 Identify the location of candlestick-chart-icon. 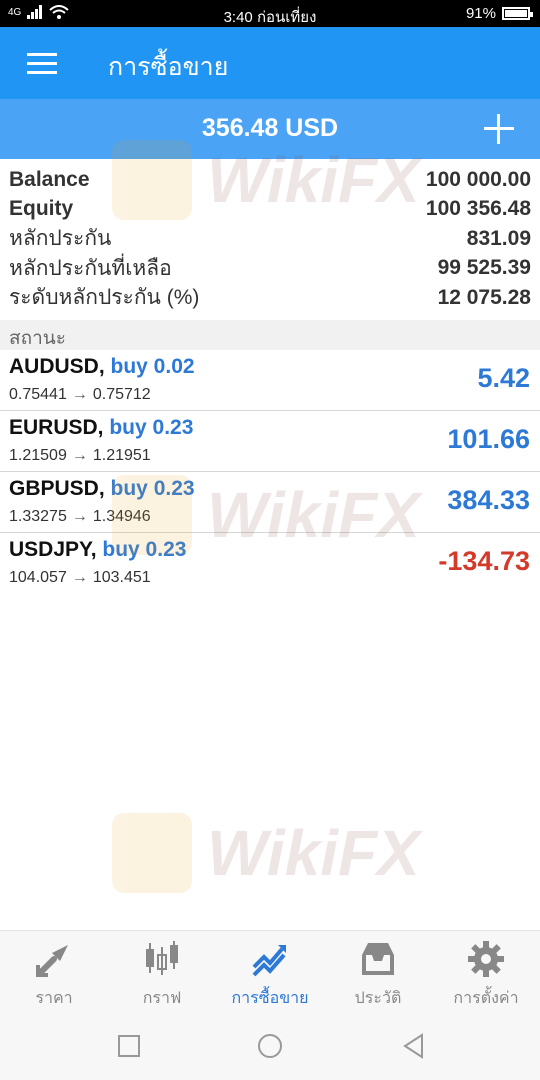
(162, 958).